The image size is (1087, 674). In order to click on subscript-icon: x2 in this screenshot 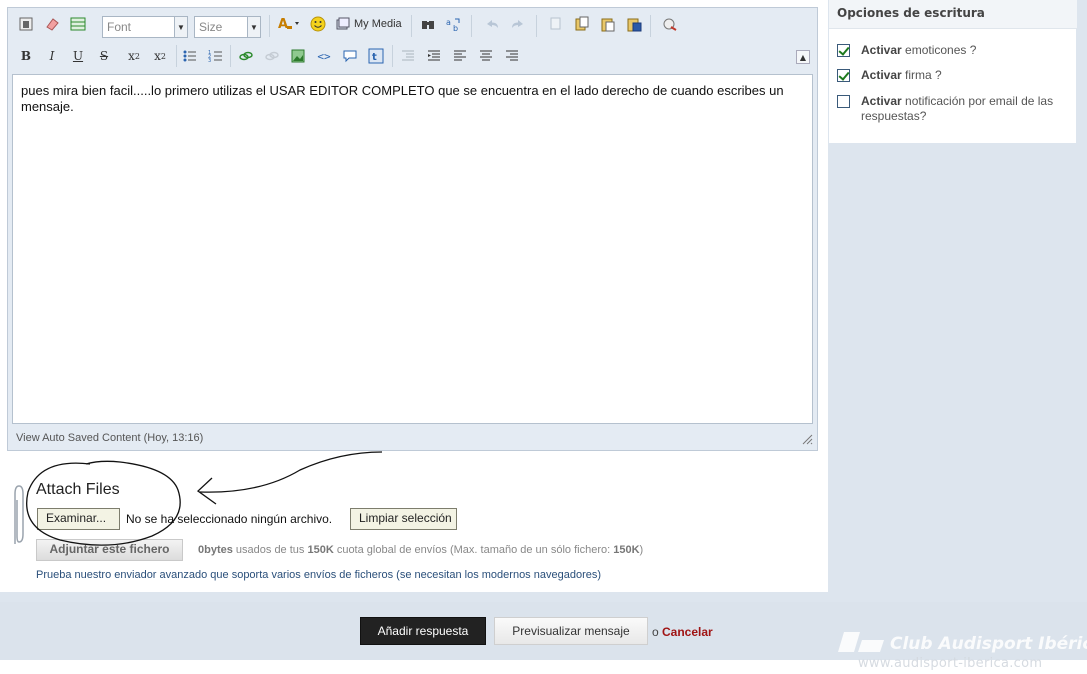, I will do `click(134, 56)`.